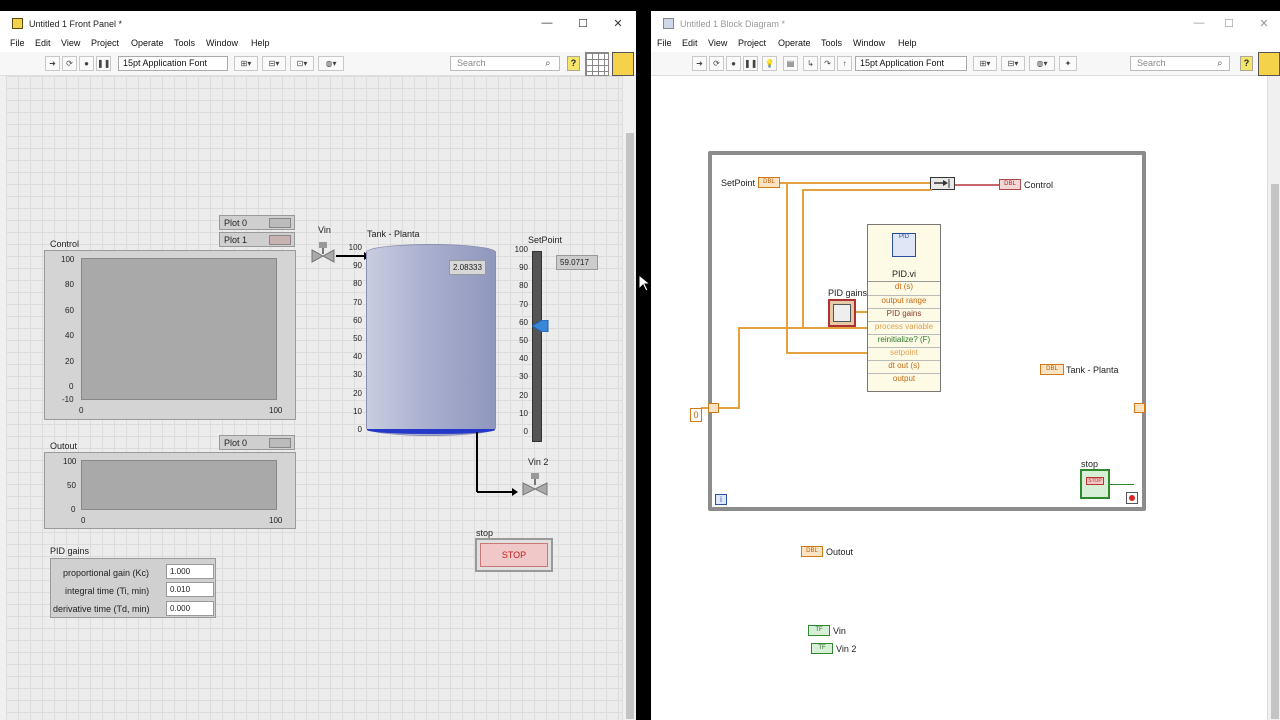 The height and width of the screenshot is (720, 1280). I want to click on shift-register-right, so click(1139, 408).